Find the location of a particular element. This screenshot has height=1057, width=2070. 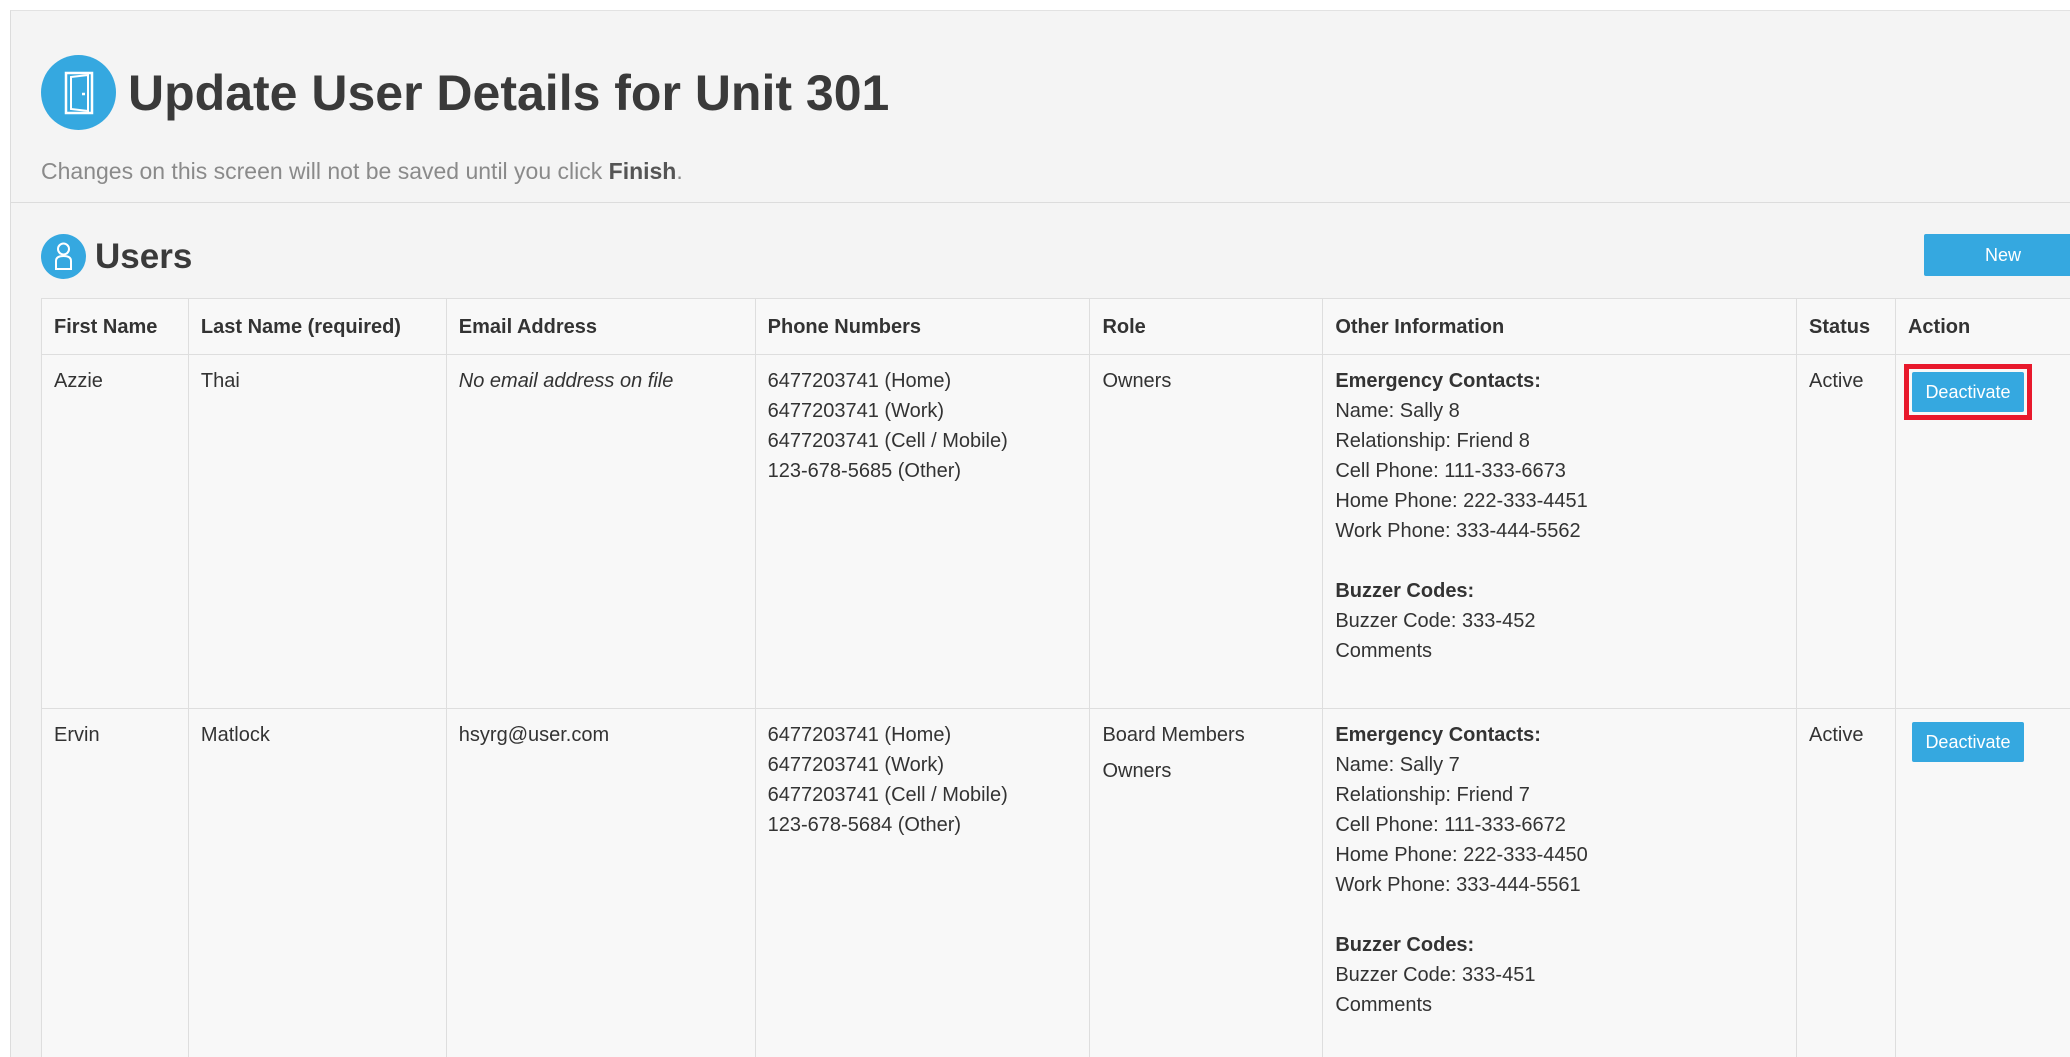

door-icon is located at coordinates (78, 92).